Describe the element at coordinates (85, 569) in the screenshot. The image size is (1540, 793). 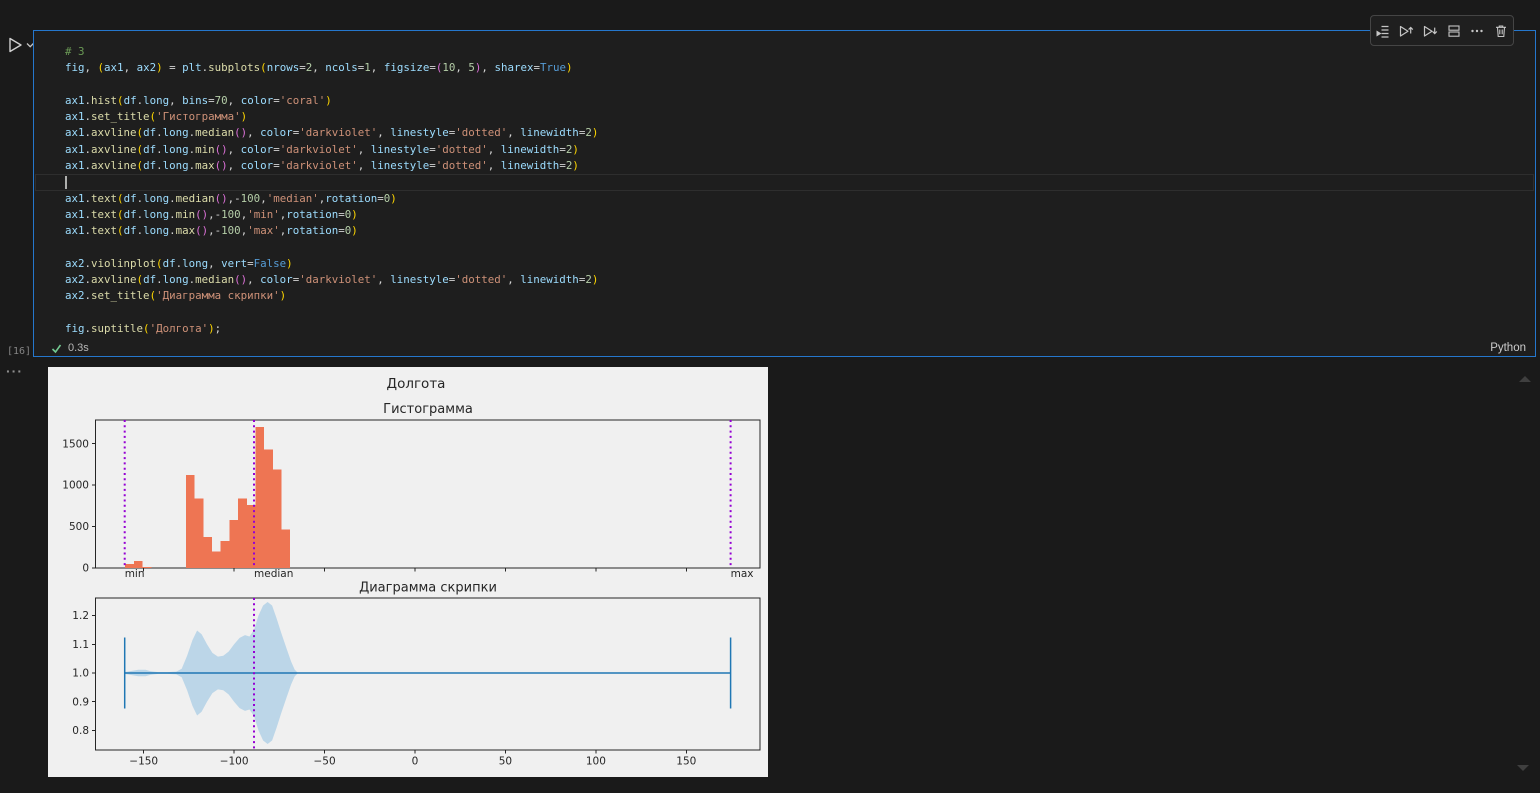
I see `hist-ytick-label: 0` at that location.